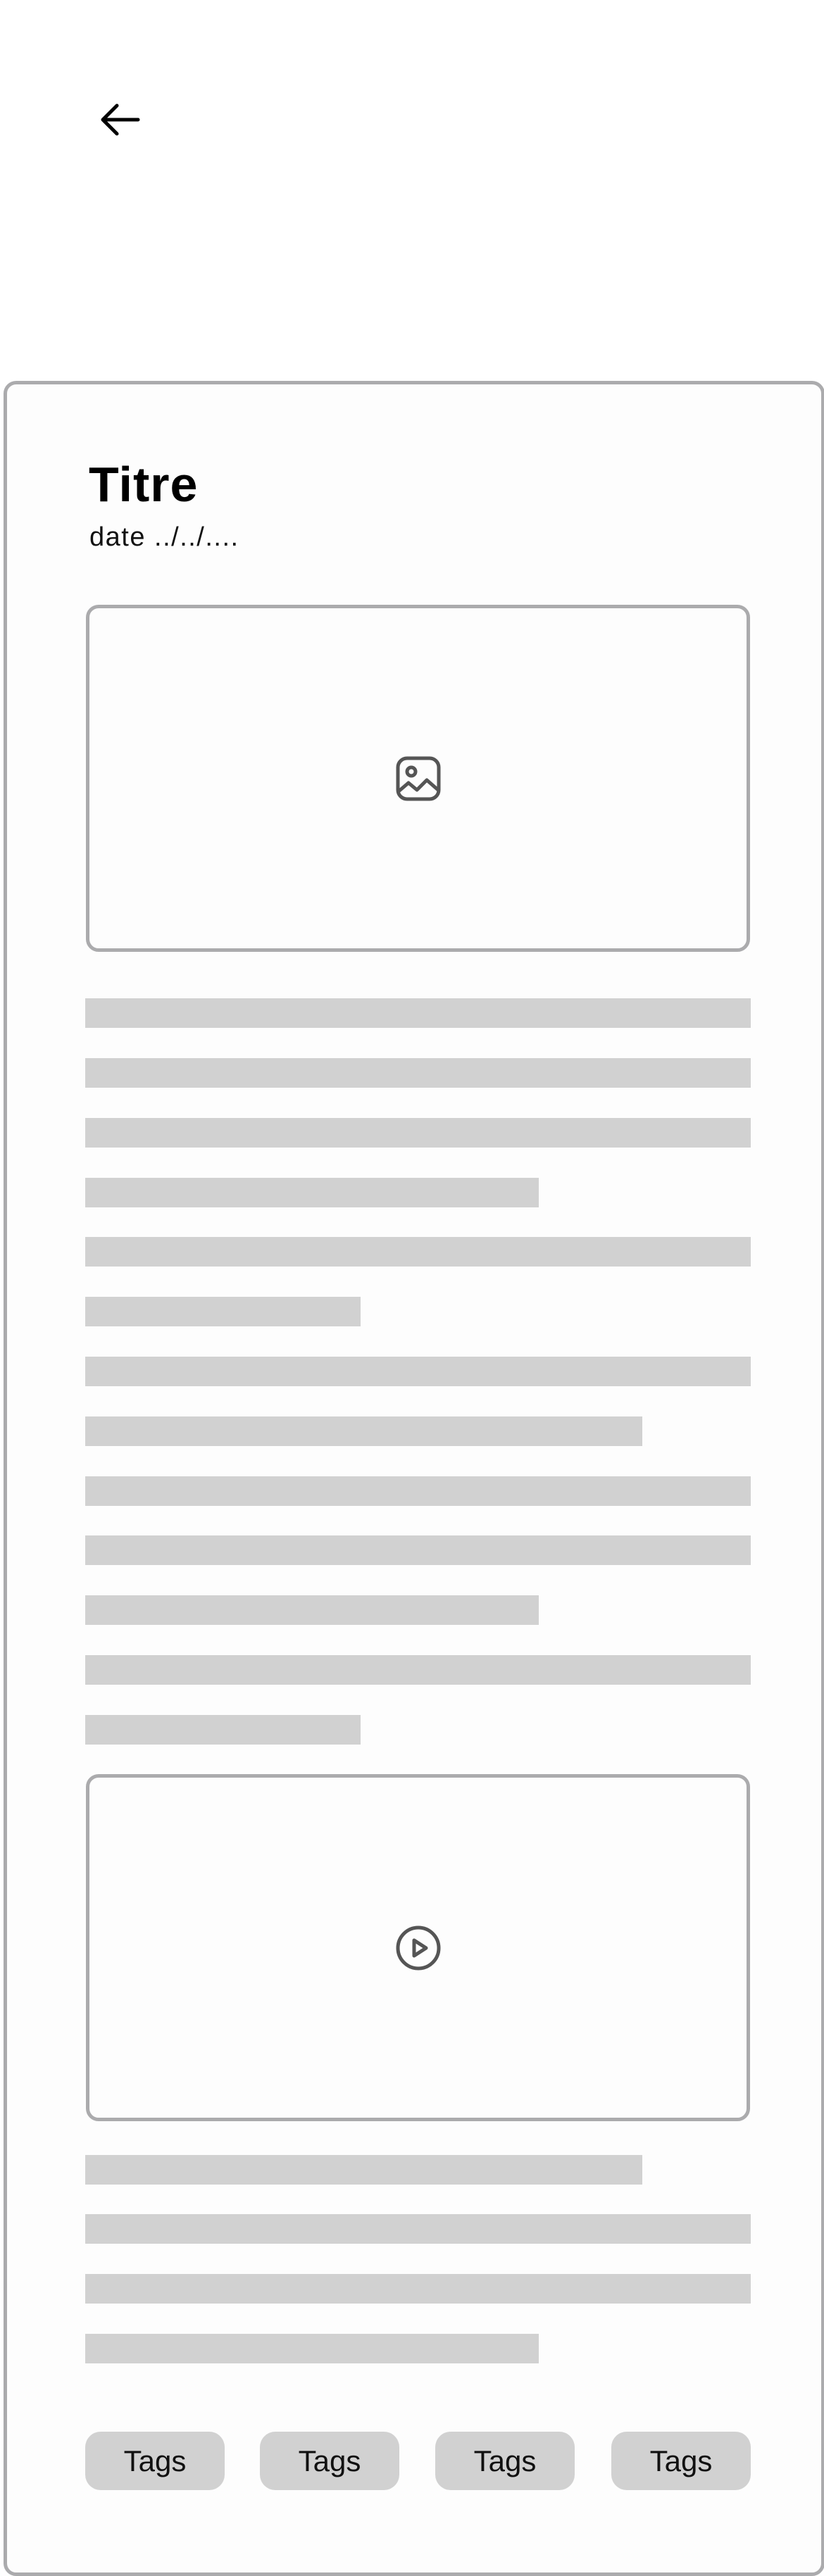  I want to click on arrow-left-icon, so click(120, 120).